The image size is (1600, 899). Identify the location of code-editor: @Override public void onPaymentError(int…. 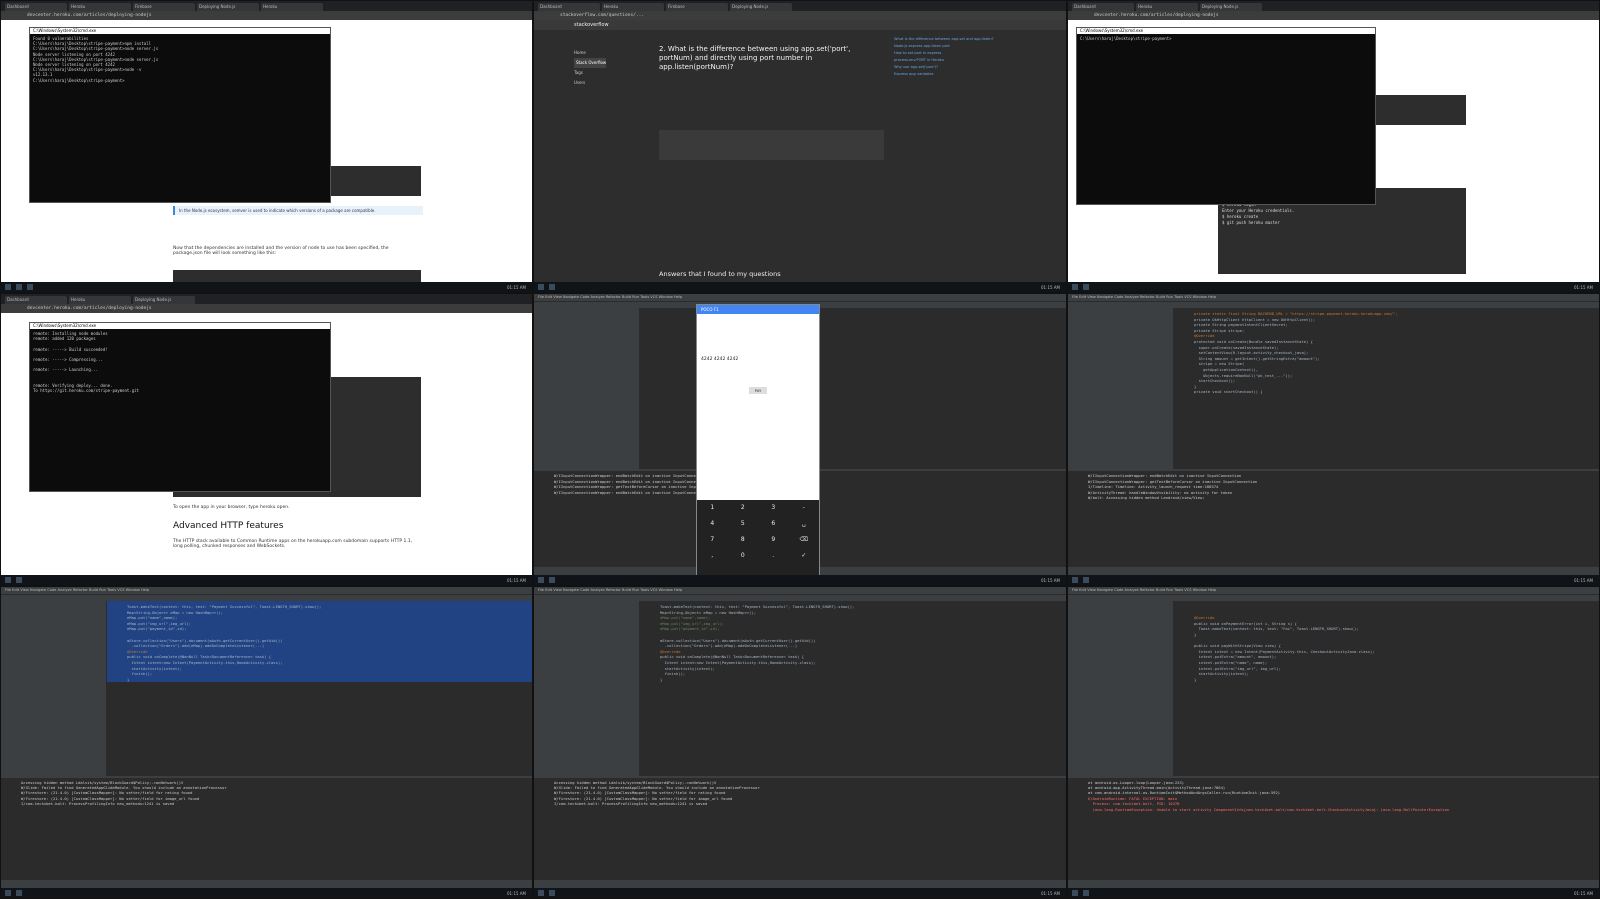
(1386, 691).